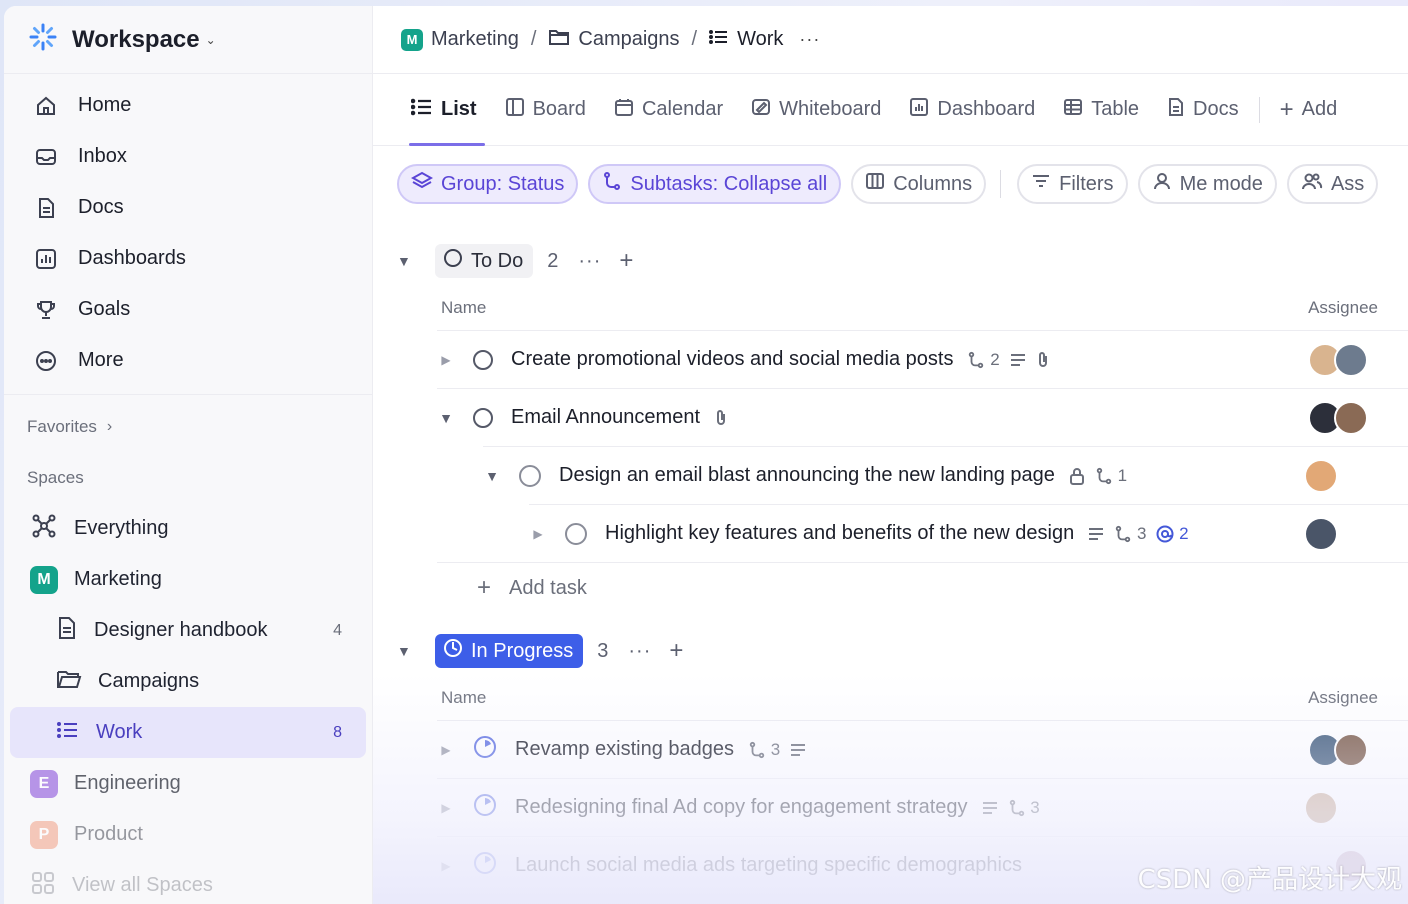 The image size is (1408, 904). Describe the element at coordinates (522, 650) in the screenshot. I see `status-label: In Progress` at that location.